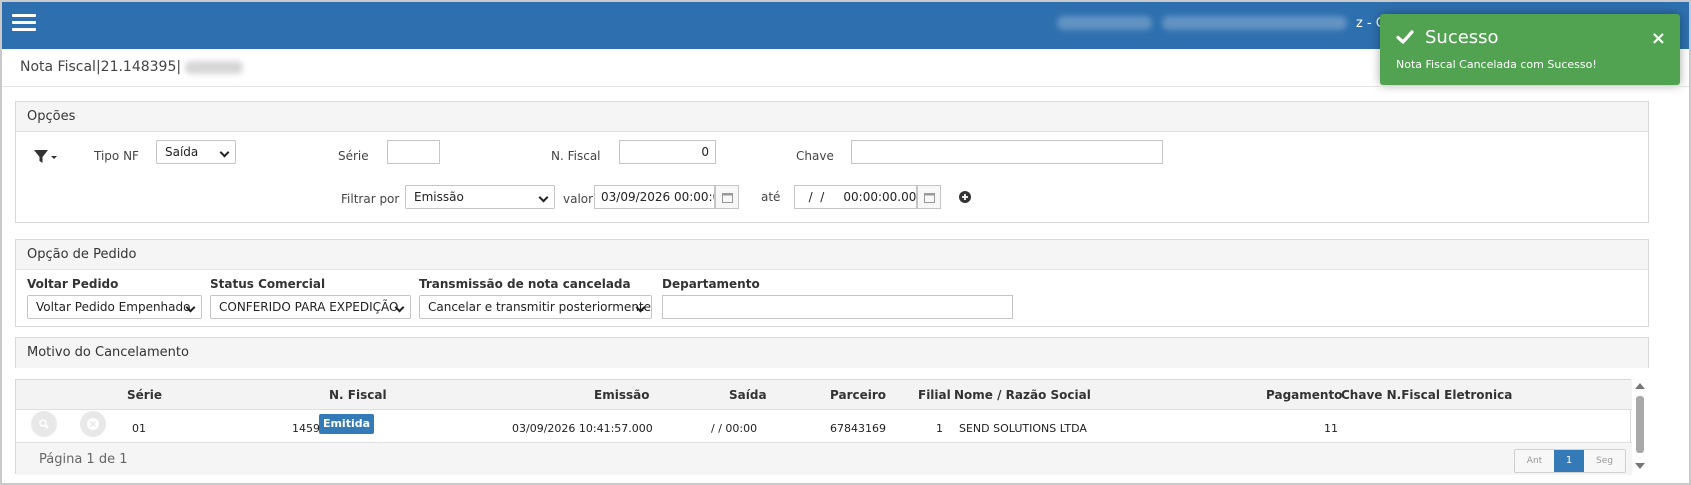 Image resolution: width=1691 pixels, height=485 pixels. I want to click on grid-scrollbar, so click(1639, 426).